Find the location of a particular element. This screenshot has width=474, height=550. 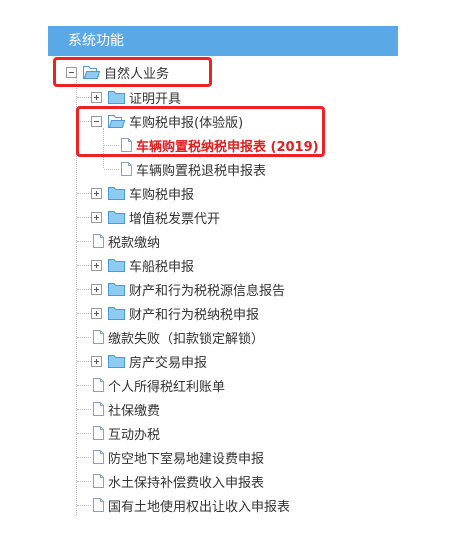

tree-node-vehicle-purchase: 车购税申报 is located at coordinates (142, 193).